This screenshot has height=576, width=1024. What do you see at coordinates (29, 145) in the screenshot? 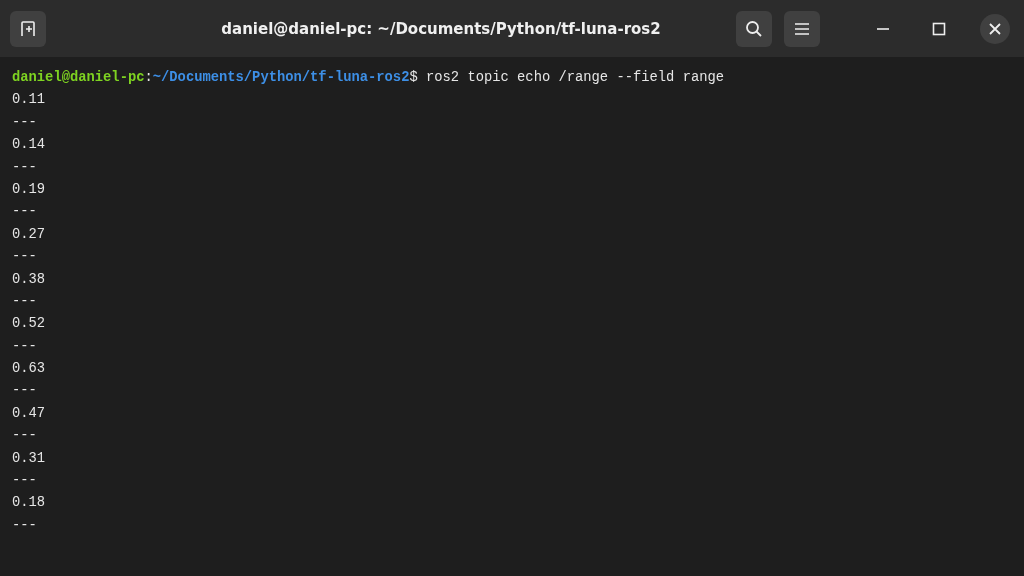
I see `output-line: 0.14` at bounding box center [29, 145].